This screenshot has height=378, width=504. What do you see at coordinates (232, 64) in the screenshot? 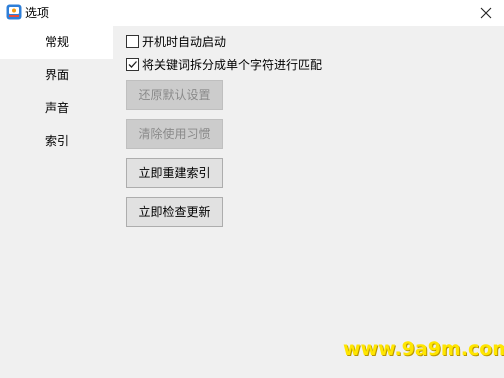
I see `split-keyword-label: 将关键词拆分成单个字符进行匹配` at bounding box center [232, 64].